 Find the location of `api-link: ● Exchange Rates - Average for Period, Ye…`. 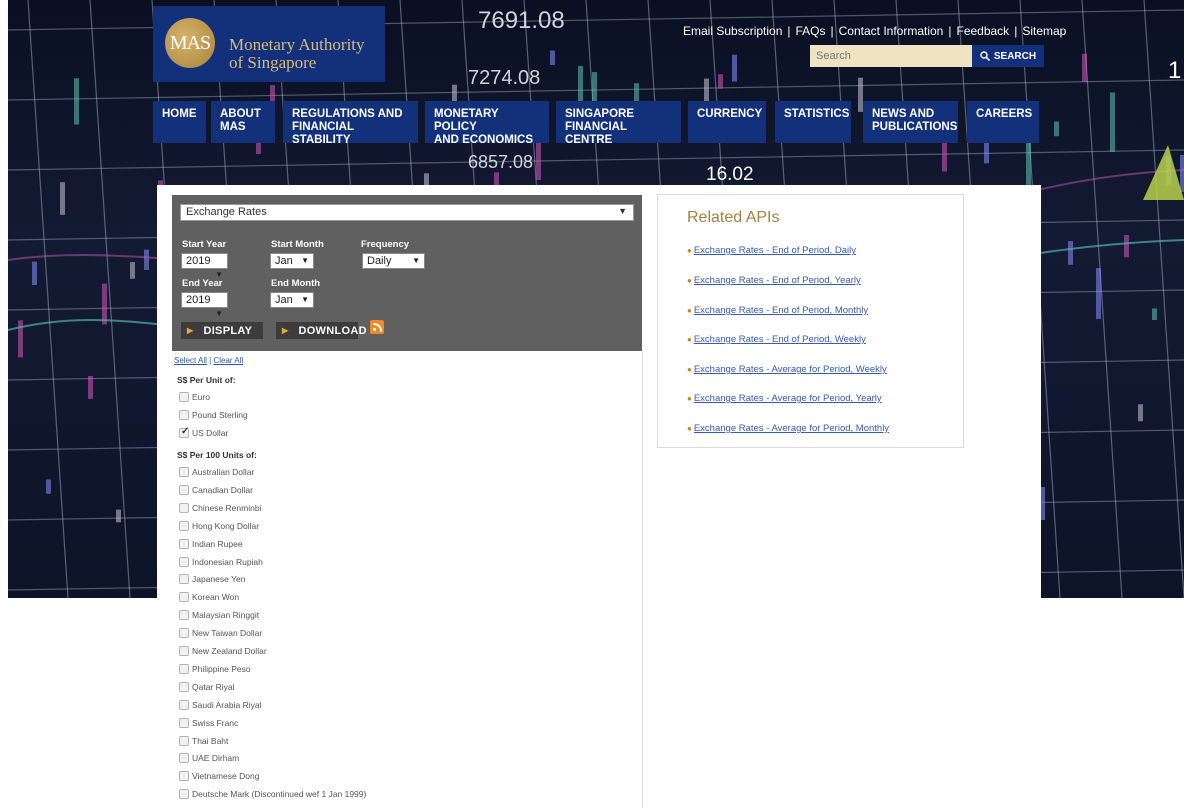

api-link: ● Exchange Rates - Average for Period, Ye… is located at coordinates (784, 398).